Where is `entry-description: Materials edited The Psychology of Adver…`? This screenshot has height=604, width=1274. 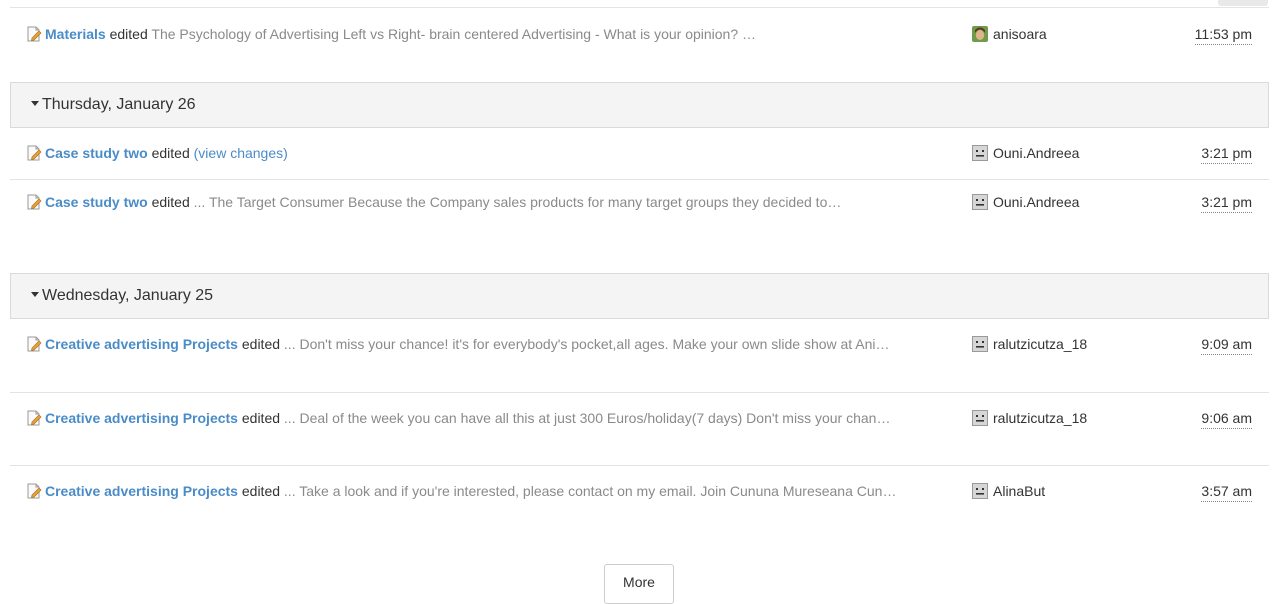 entry-description: Materials edited The Psychology of Adver… is located at coordinates (478, 34).